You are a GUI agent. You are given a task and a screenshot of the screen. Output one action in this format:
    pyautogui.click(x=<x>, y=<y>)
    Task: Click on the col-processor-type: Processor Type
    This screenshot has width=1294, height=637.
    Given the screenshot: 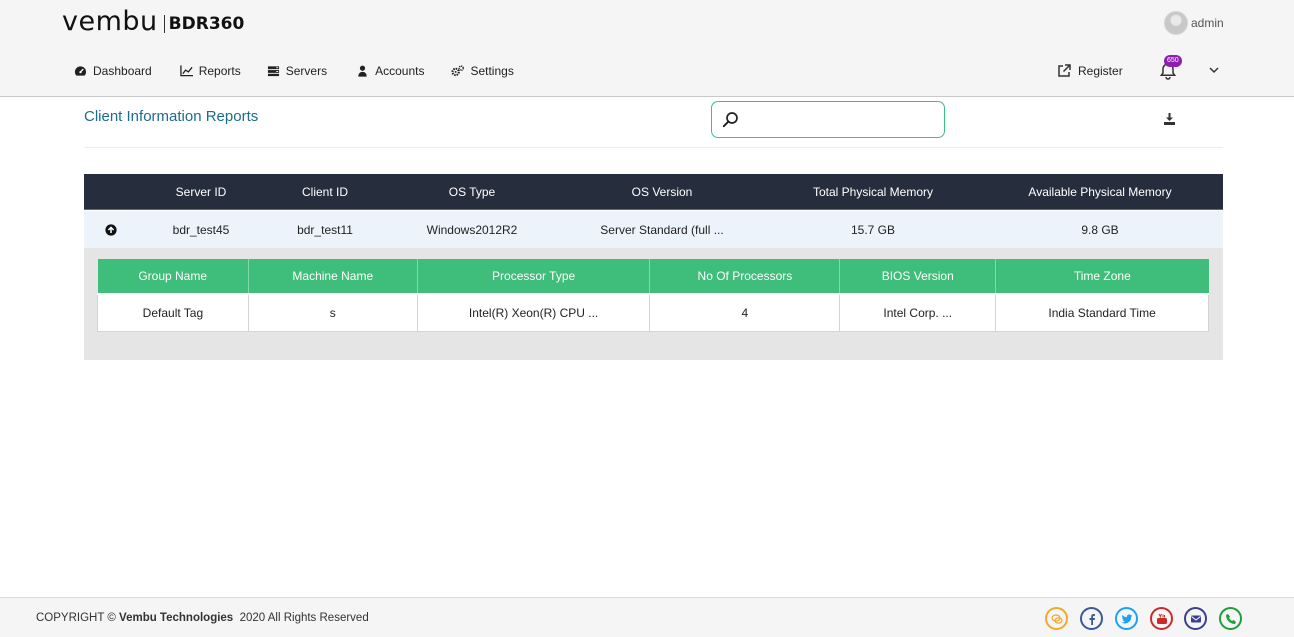 What is the action you would take?
    pyautogui.click(x=534, y=277)
    